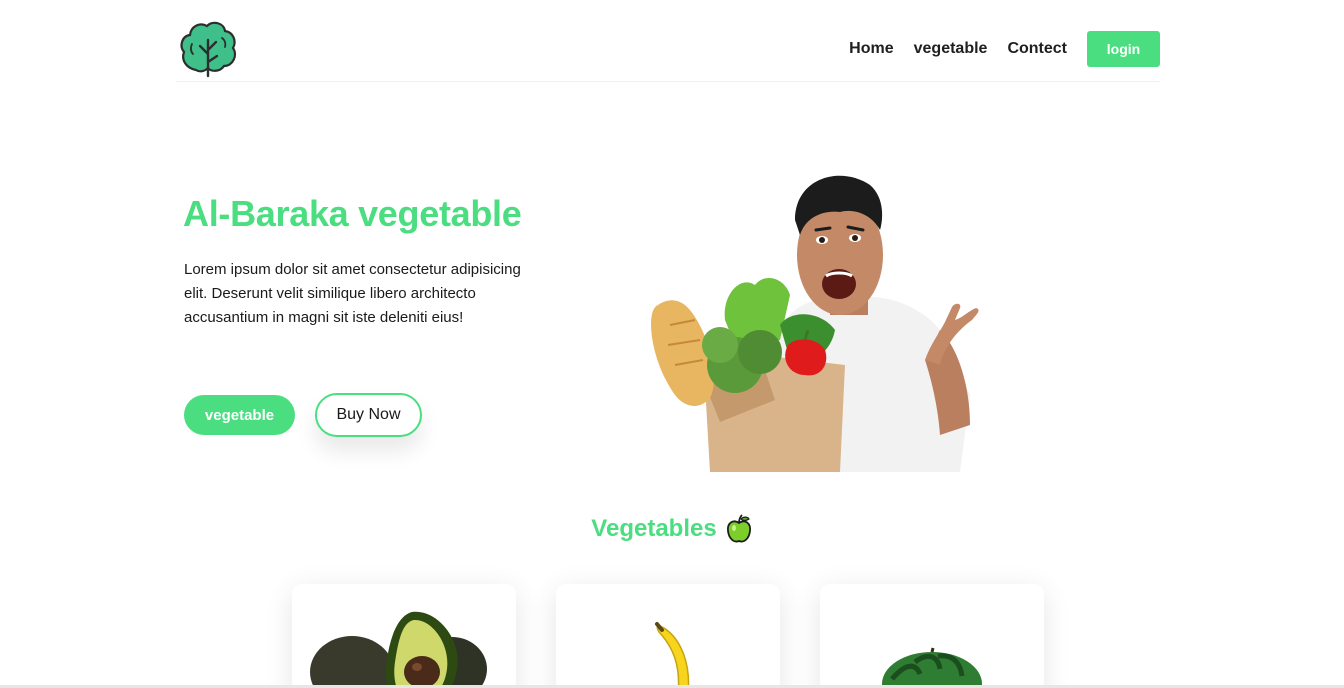  What do you see at coordinates (1123, 49) in the screenshot?
I see `login-button: login` at bounding box center [1123, 49].